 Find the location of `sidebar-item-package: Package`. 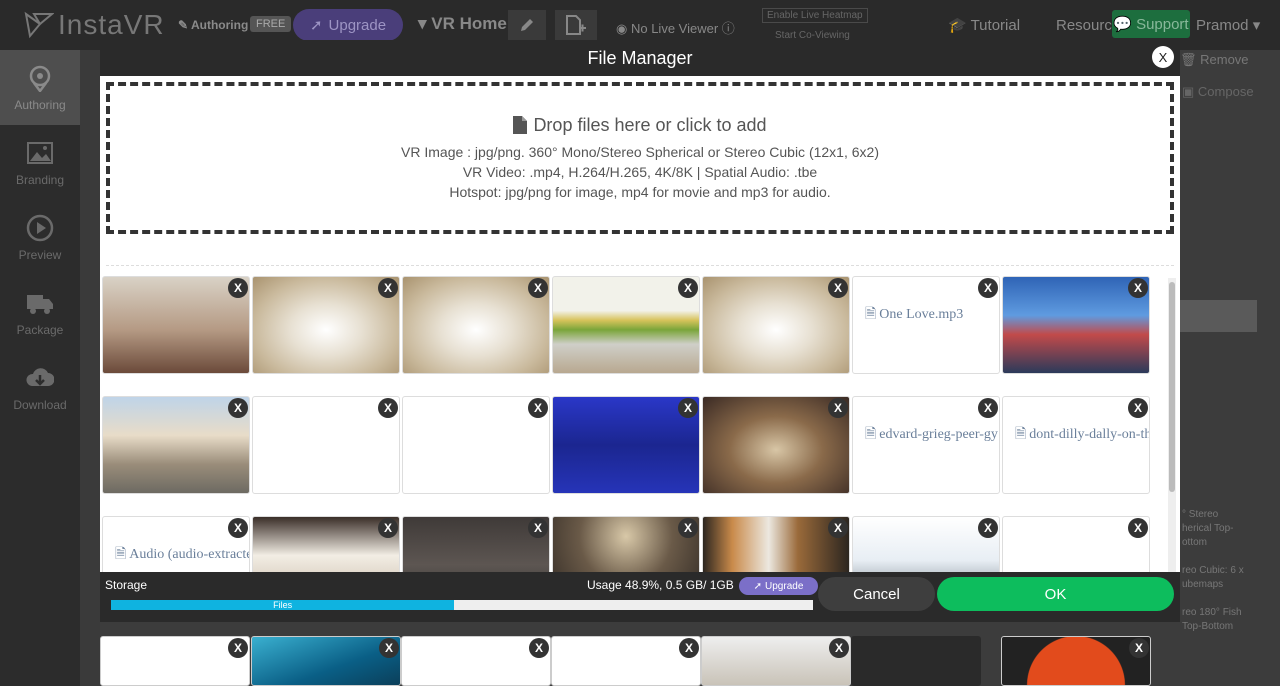

sidebar-item-package: Package is located at coordinates (40, 312).